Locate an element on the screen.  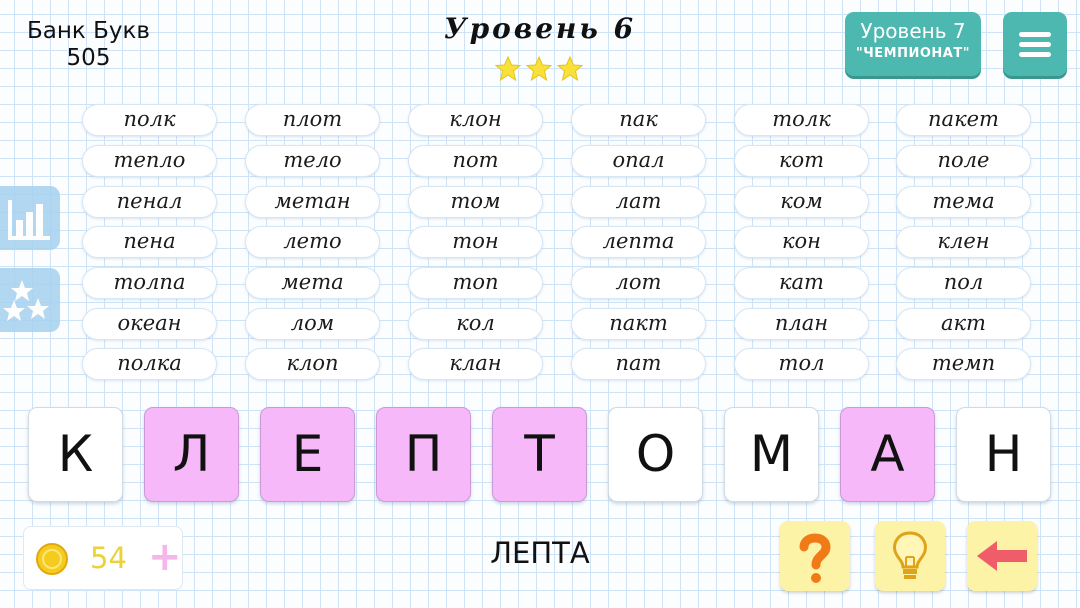
coins-panel: 54 + is located at coordinates (103, 558).